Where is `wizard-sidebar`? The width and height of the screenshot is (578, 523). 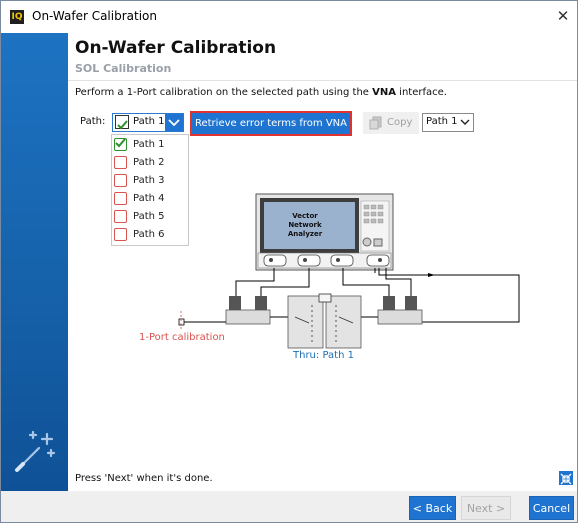 wizard-sidebar is located at coordinates (34, 262).